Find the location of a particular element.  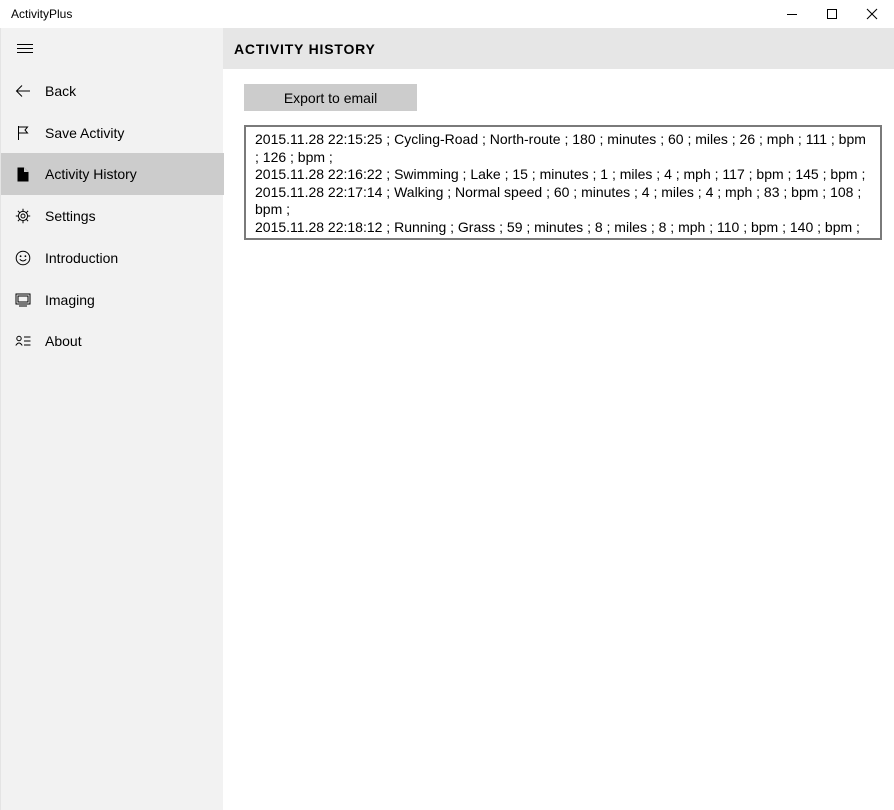

nav-label-activity-history: Activity History is located at coordinates (91, 174).